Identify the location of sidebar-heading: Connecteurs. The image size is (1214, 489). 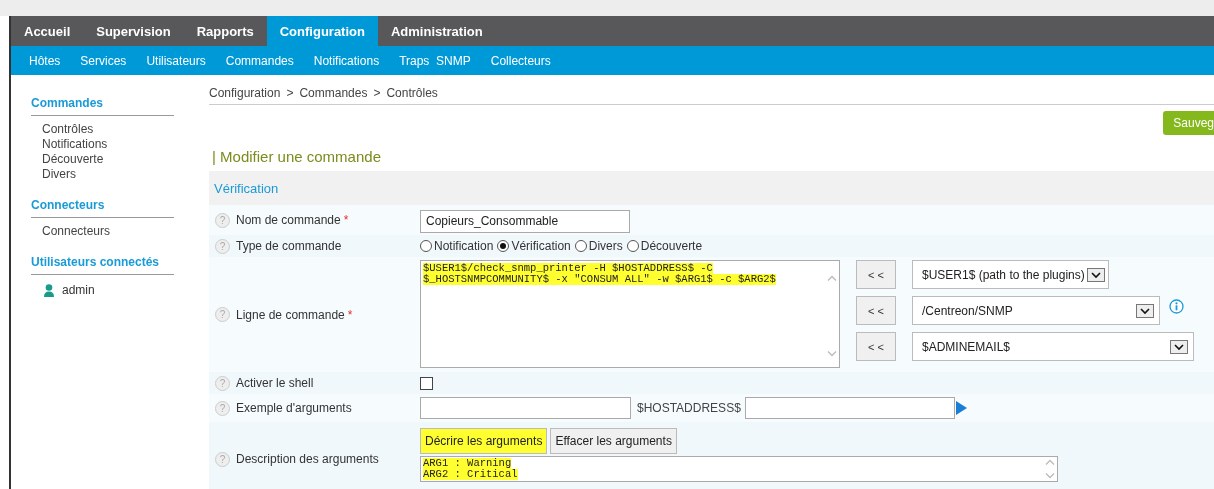
(102, 207).